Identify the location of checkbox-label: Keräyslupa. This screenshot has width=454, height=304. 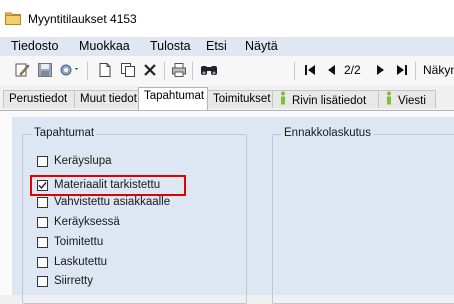
(83, 161).